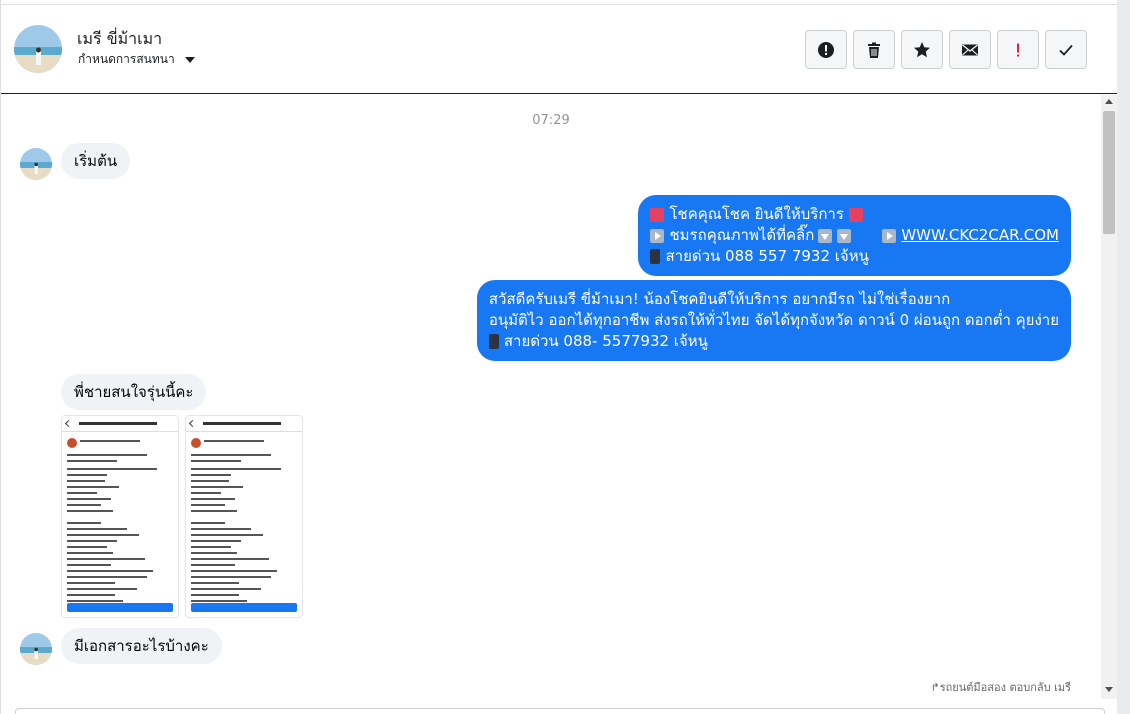  What do you see at coordinates (189, 59) in the screenshot?
I see `caret-down-icon` at bounding box center [189, 59].